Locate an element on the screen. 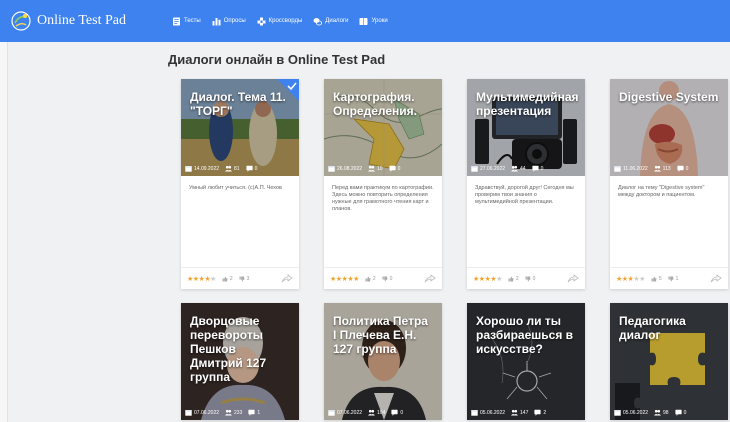 This screenshot has height=422, width=730. page-title: Диалоги онлайн в Online Test Pad is located at coordinates (277, 59).